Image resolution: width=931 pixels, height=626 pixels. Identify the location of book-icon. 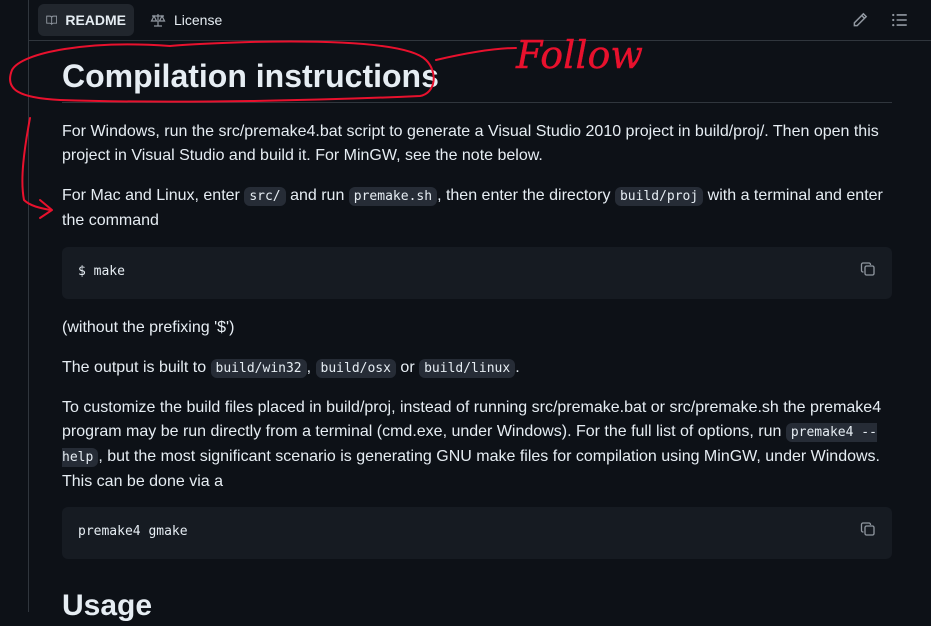
(52, 20).